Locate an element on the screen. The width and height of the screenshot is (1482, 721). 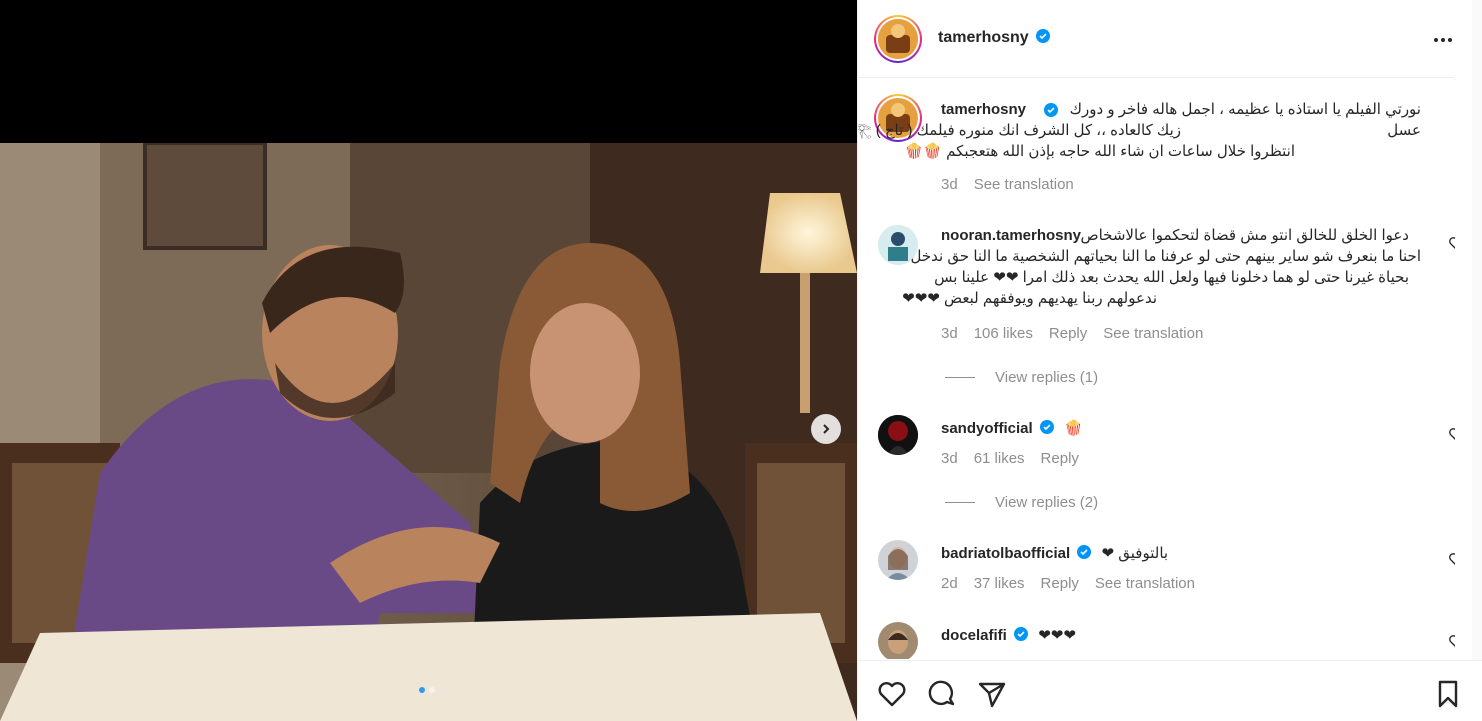
comment-username: badriatolbaofficial is located at coordinates (1005, 553).